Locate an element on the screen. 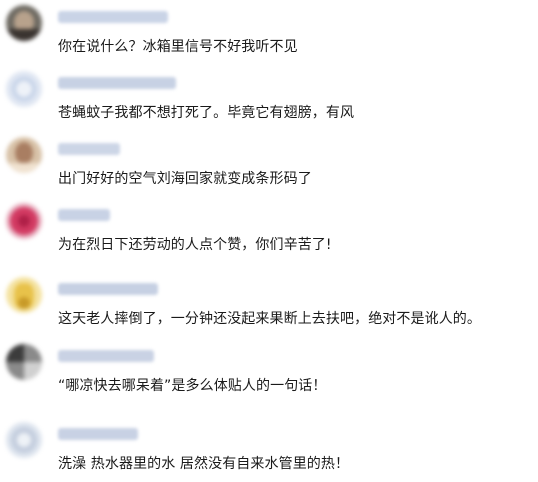  comment-text: 你在说什么？冰箱里信号不好我听不见 is located at coordinates (178, 47).